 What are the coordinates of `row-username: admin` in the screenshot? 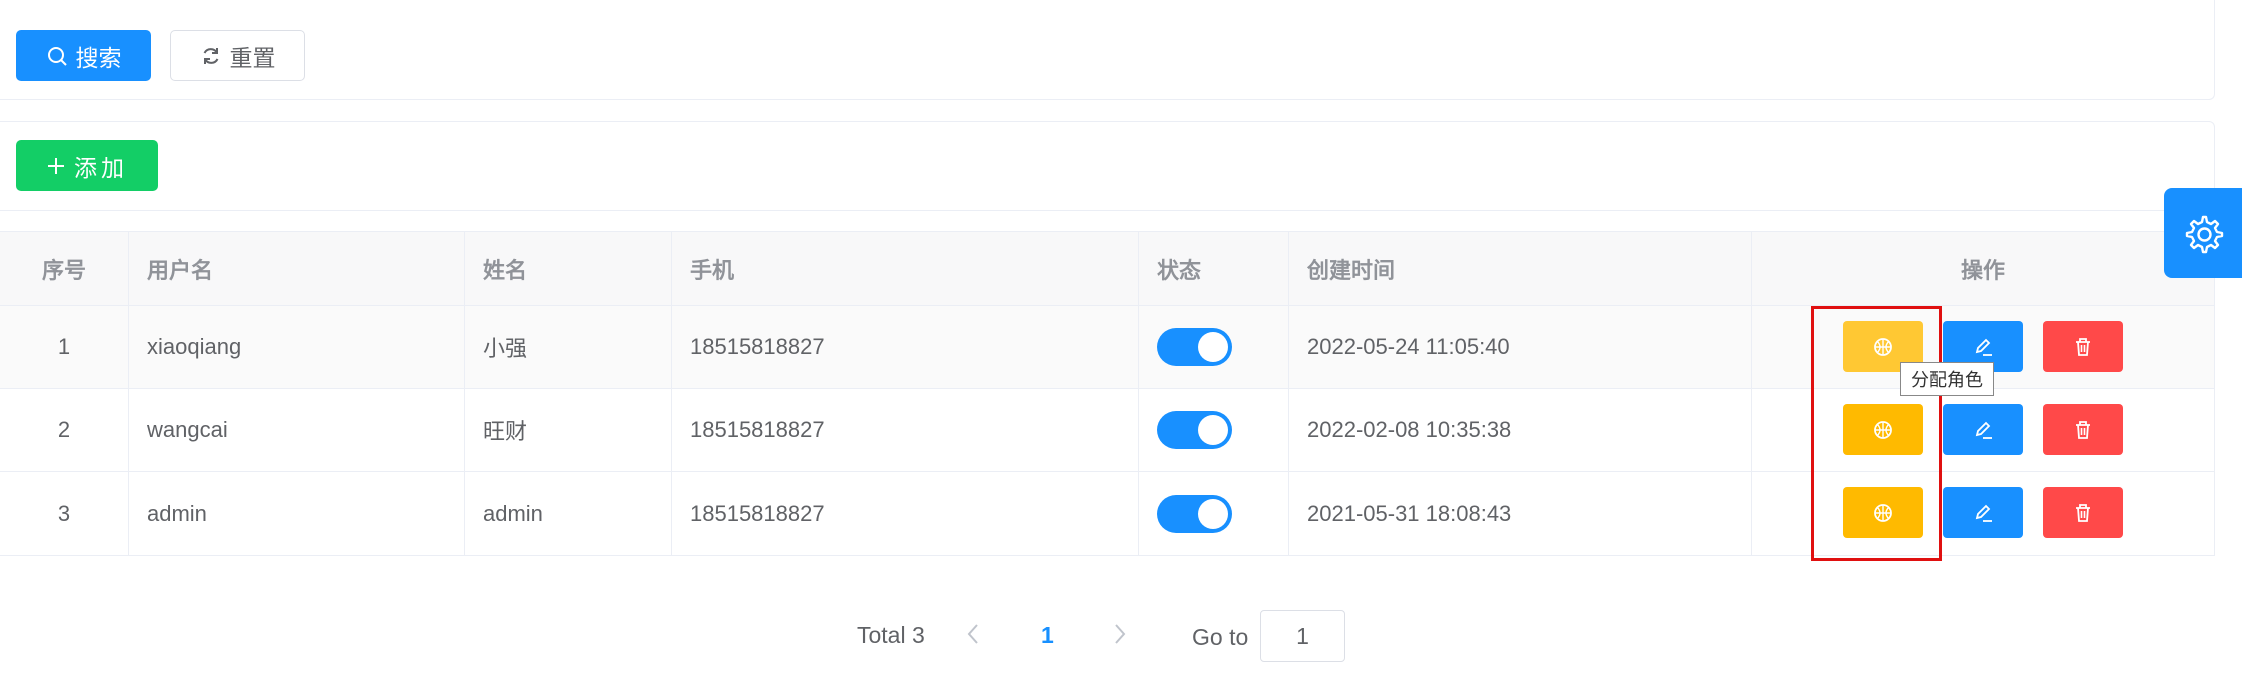 It's located at (297, 513).